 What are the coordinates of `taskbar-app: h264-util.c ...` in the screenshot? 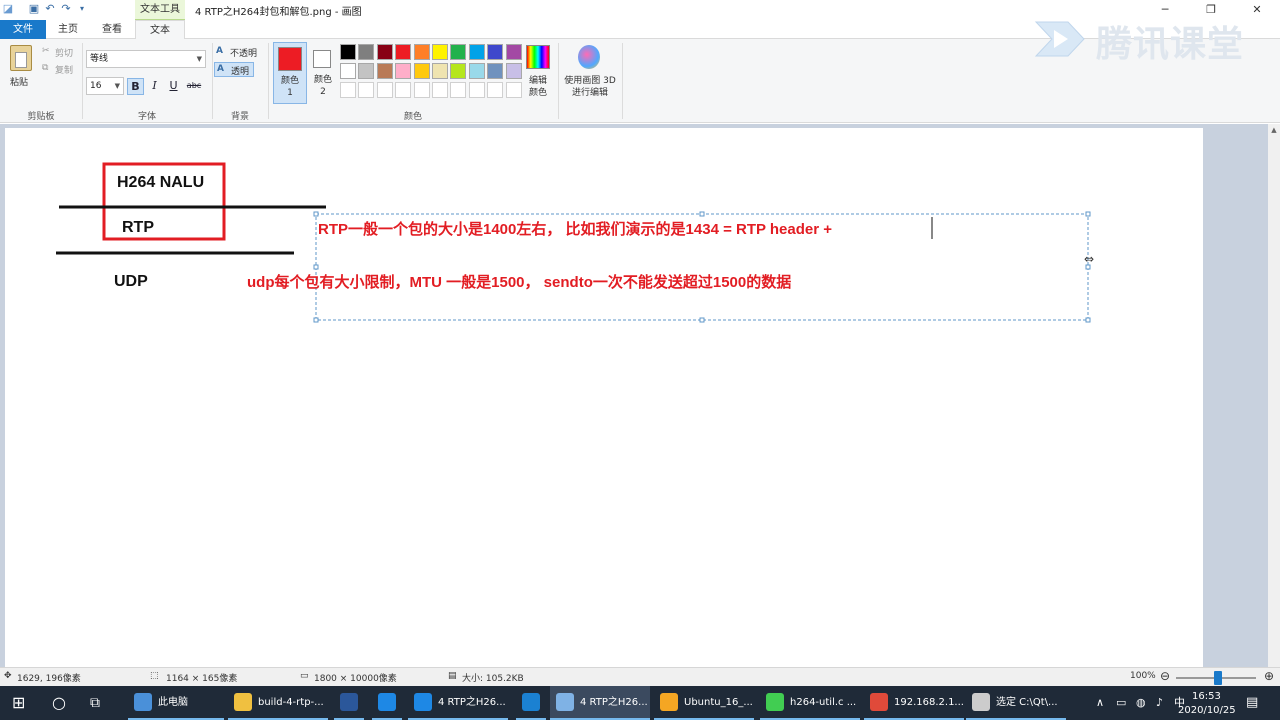 It's located at (810, 703).